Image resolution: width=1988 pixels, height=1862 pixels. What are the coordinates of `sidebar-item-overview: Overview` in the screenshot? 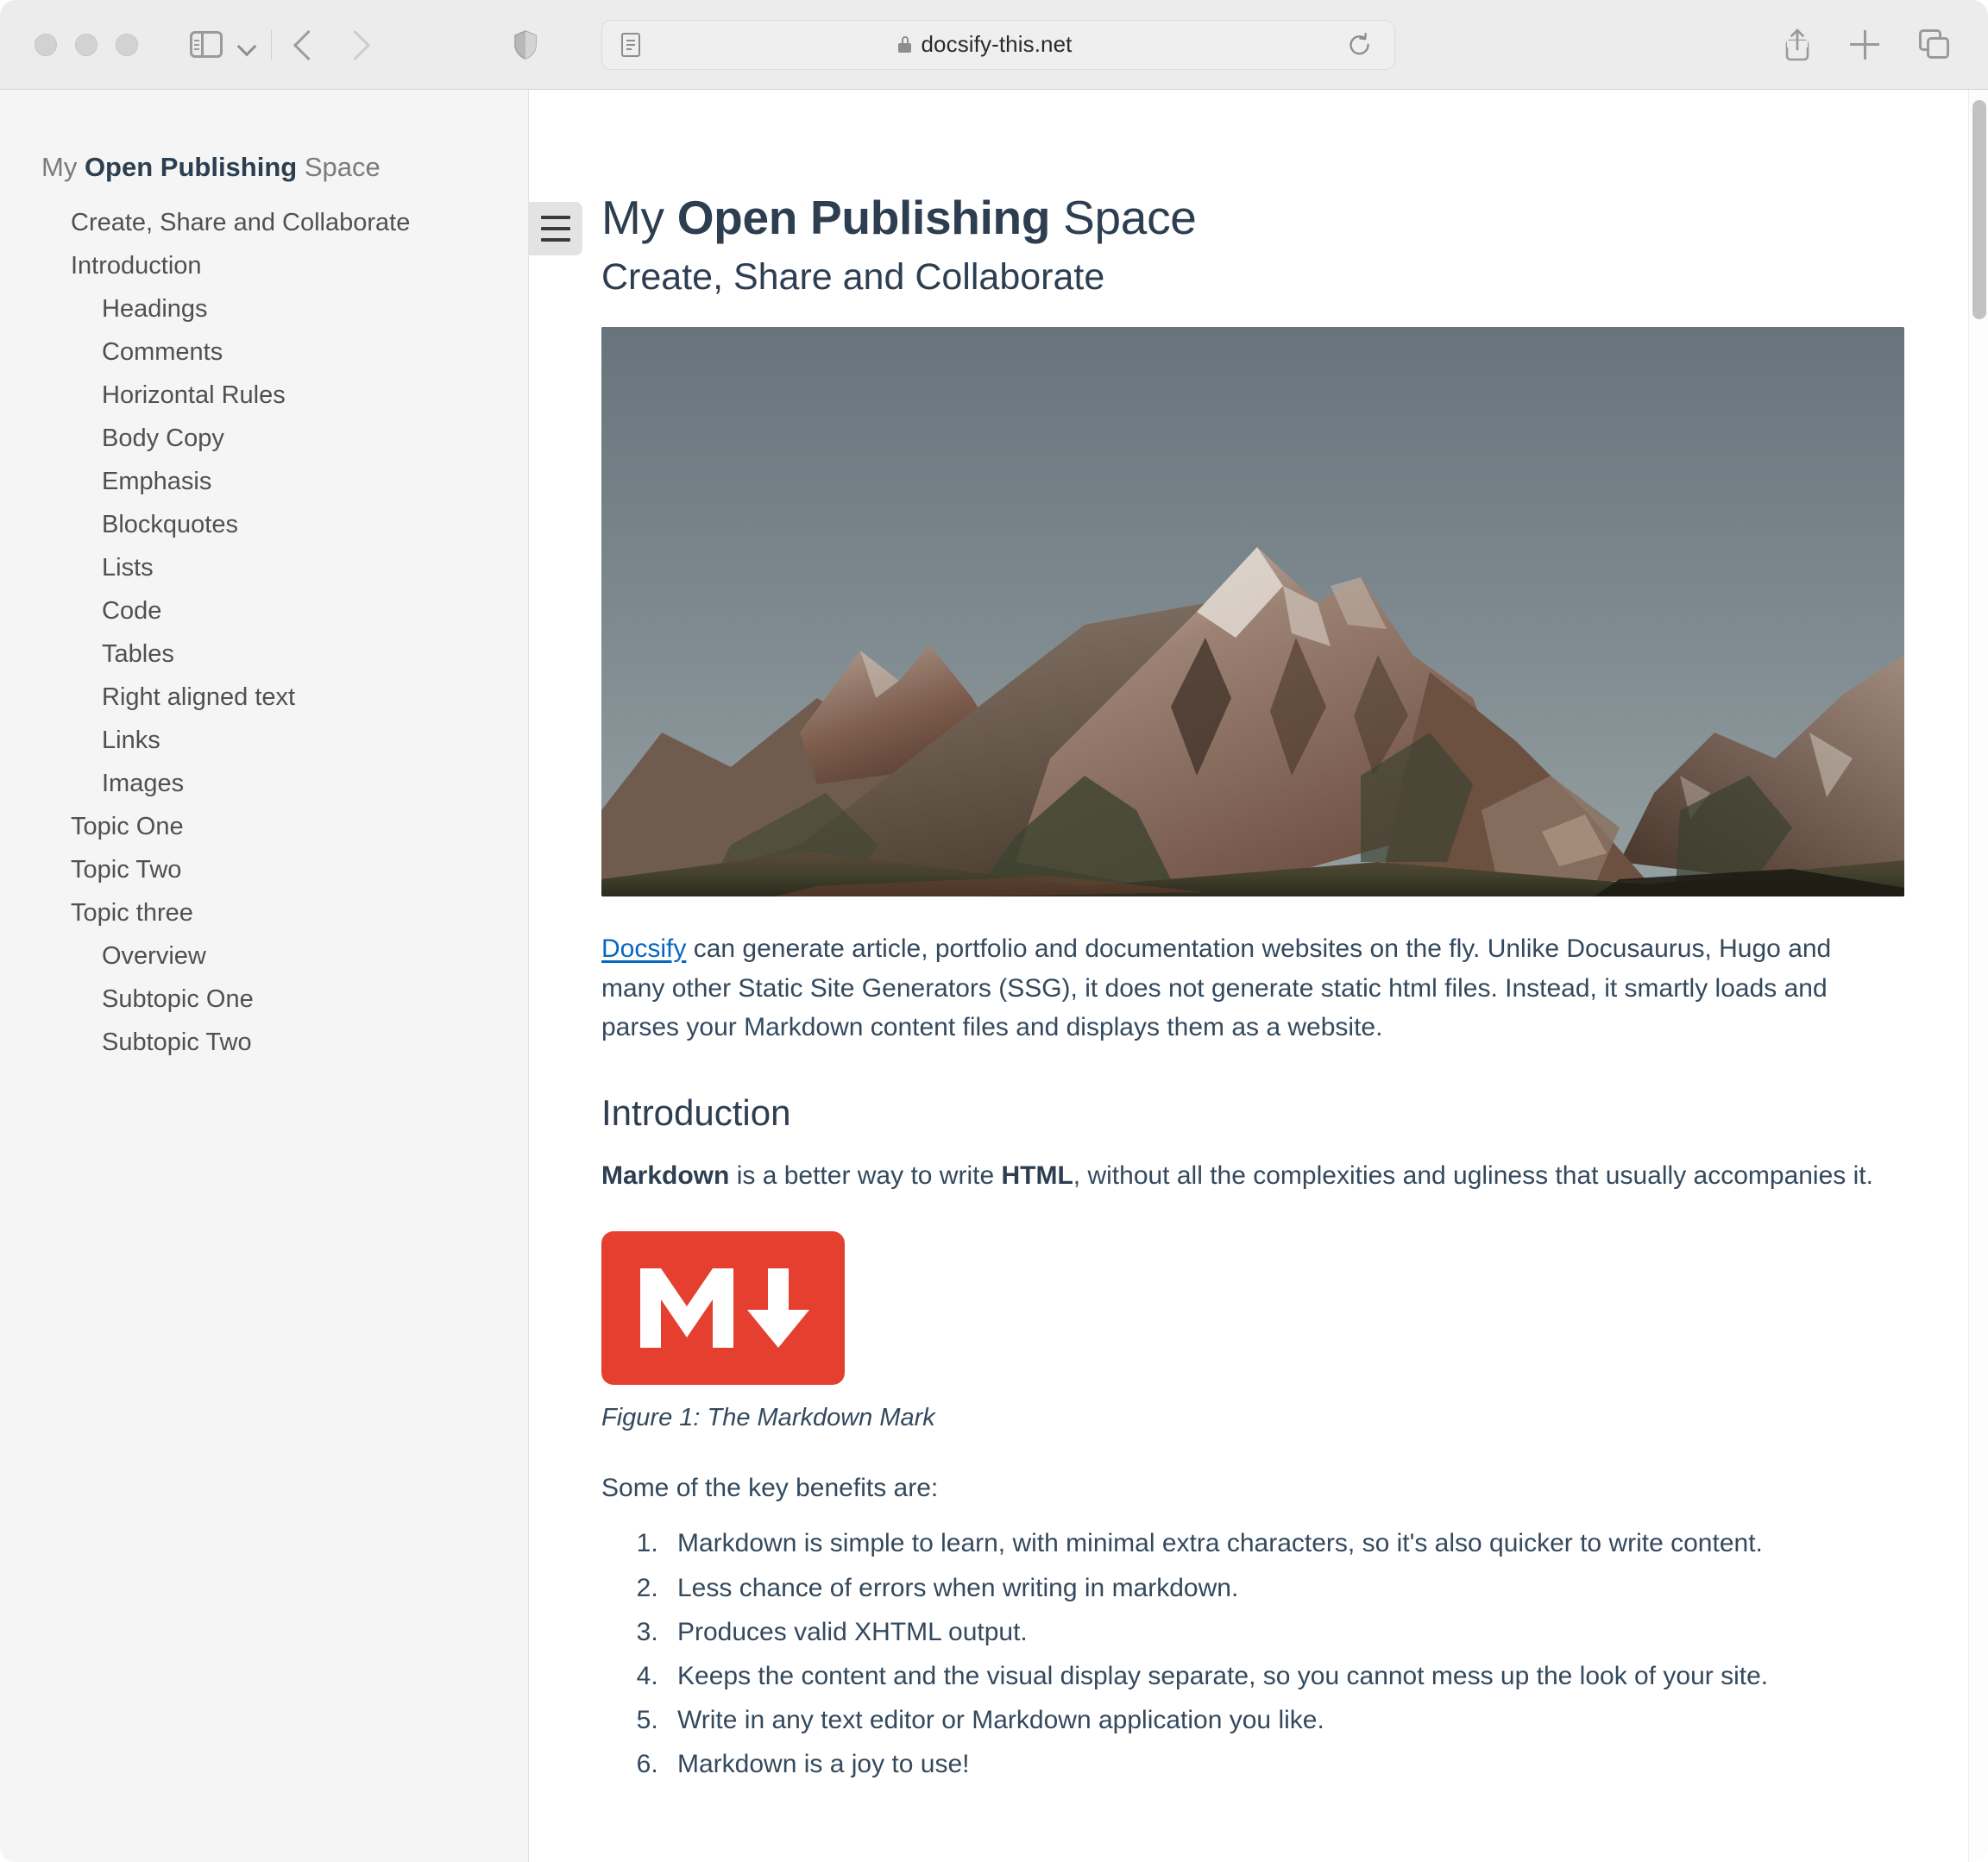 It's located at (264, 956).